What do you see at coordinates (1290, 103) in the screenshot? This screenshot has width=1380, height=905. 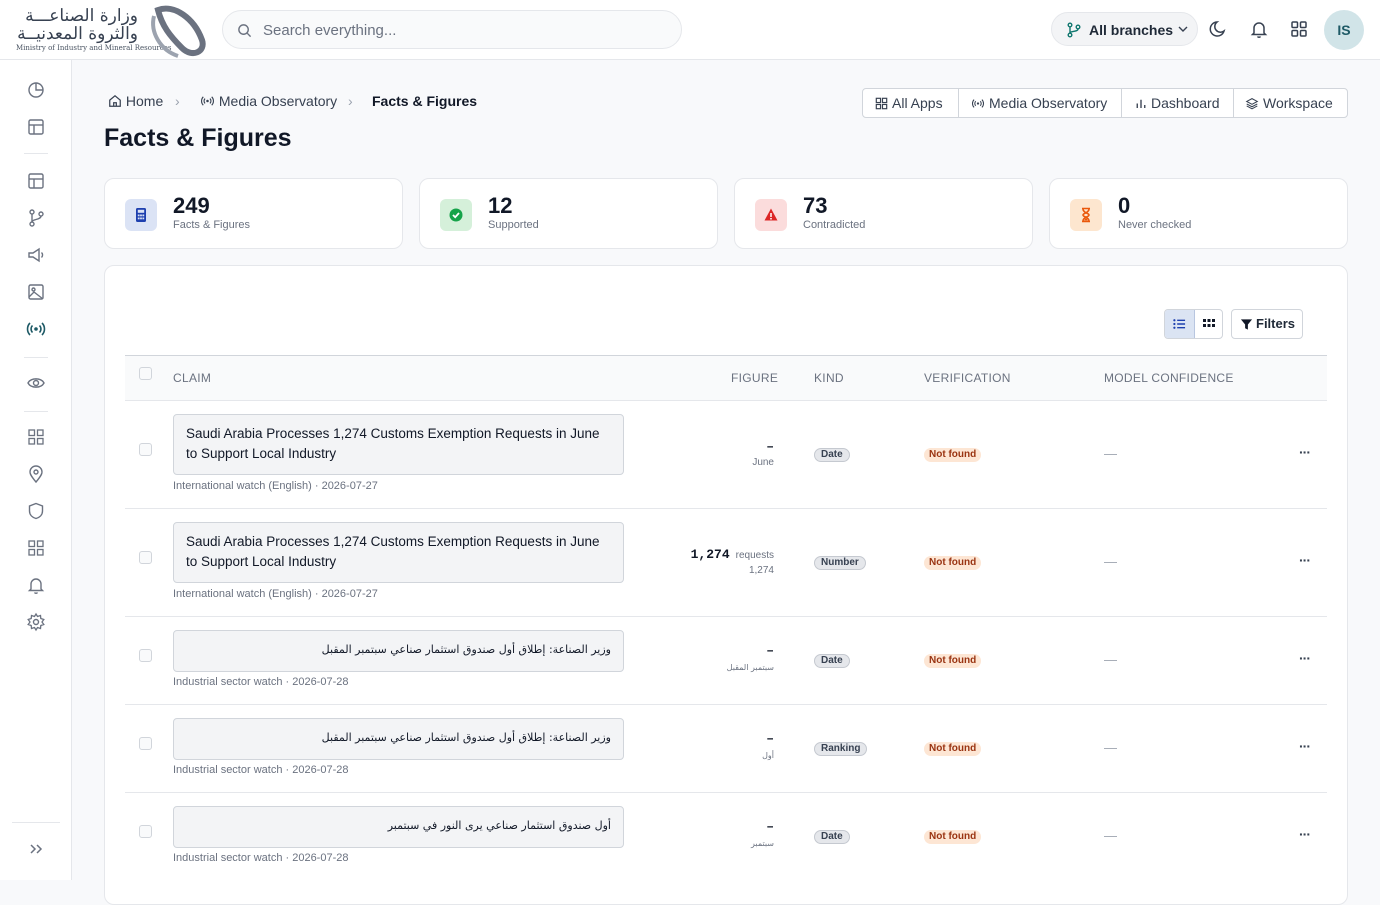 I see `workspace-button: Workspace` at bounding box center [1290, 103].